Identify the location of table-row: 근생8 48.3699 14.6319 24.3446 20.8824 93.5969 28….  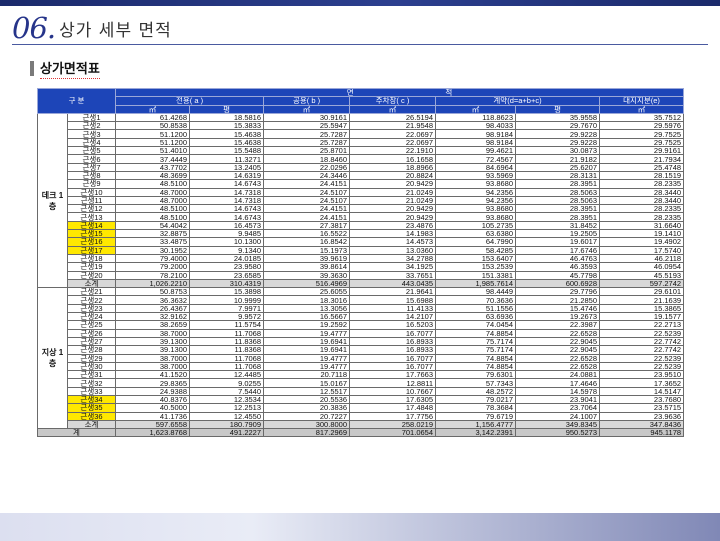
(361, 175).